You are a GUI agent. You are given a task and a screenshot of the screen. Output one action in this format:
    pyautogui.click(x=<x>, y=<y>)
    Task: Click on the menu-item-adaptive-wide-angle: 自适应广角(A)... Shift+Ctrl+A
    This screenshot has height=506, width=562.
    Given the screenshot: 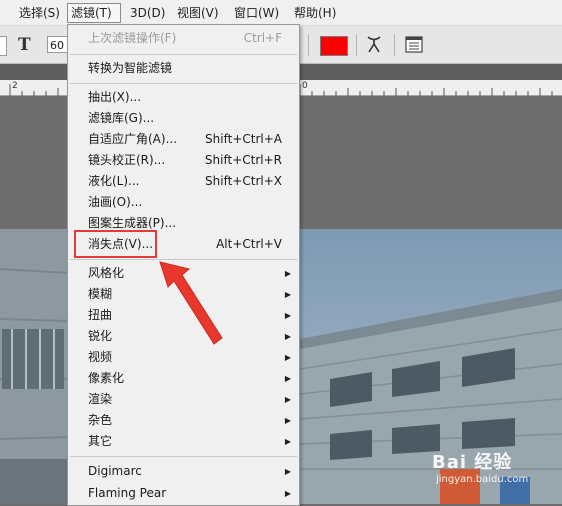 What is the action you would take?
    pyautogui.click(x=183, y=139)
    